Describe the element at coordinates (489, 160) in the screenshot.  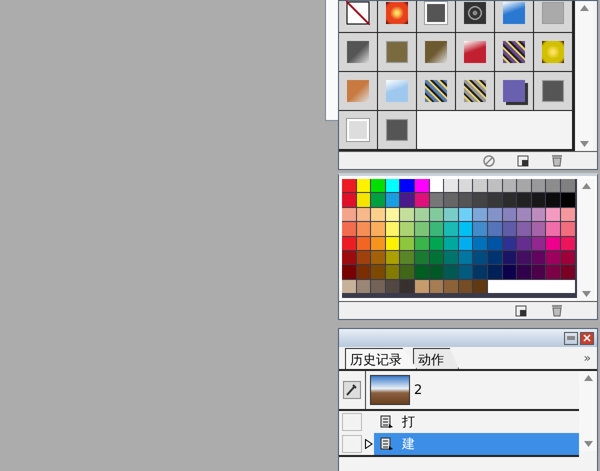
I see `no-symbol-icon` at that location.